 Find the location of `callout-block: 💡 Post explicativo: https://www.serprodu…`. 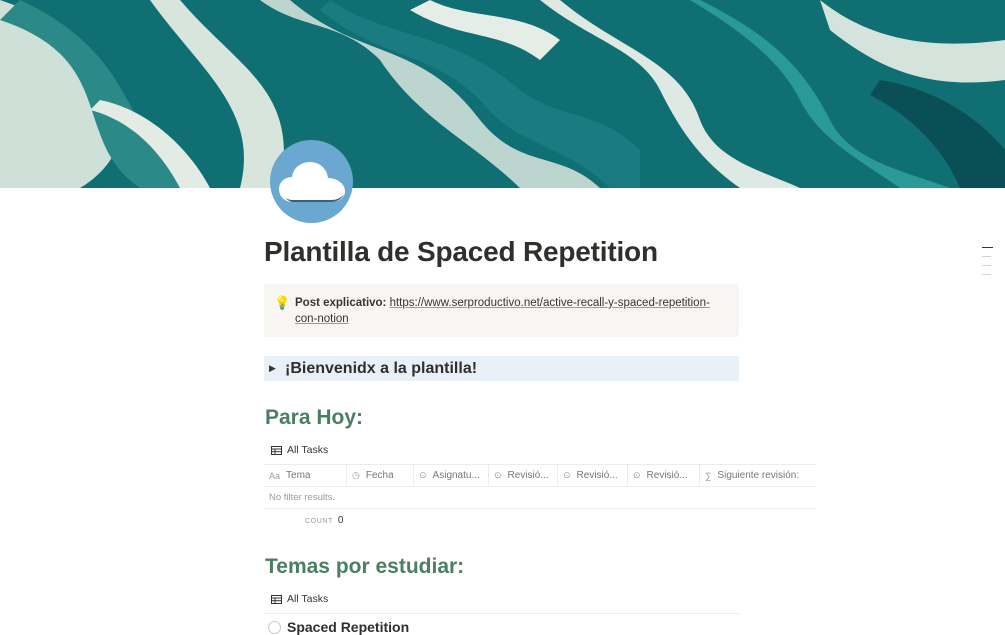

callout-block: 💡 Post explicativo: https://www.serprodu… is located at coordinates (501, 310).